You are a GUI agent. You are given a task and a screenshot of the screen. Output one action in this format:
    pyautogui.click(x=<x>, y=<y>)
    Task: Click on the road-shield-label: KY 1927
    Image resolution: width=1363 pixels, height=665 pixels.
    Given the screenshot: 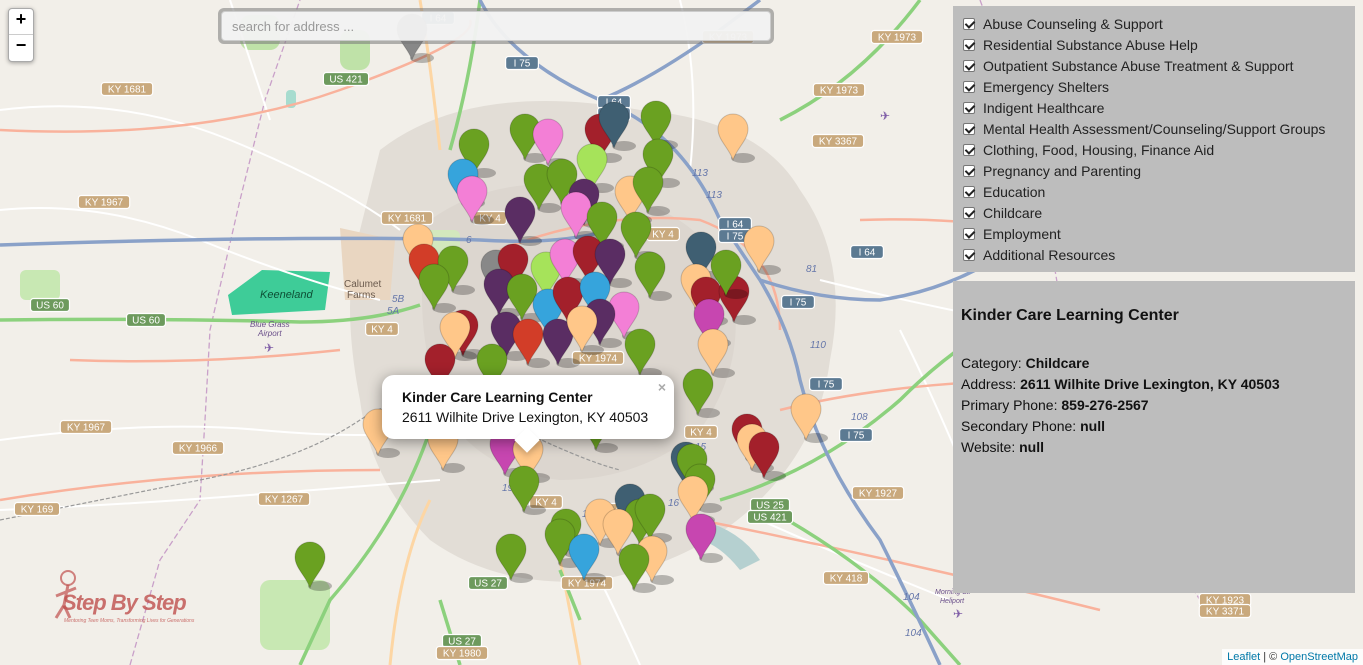 What is the action you would take?
    pyautogui.click(x=878, y=494)
    